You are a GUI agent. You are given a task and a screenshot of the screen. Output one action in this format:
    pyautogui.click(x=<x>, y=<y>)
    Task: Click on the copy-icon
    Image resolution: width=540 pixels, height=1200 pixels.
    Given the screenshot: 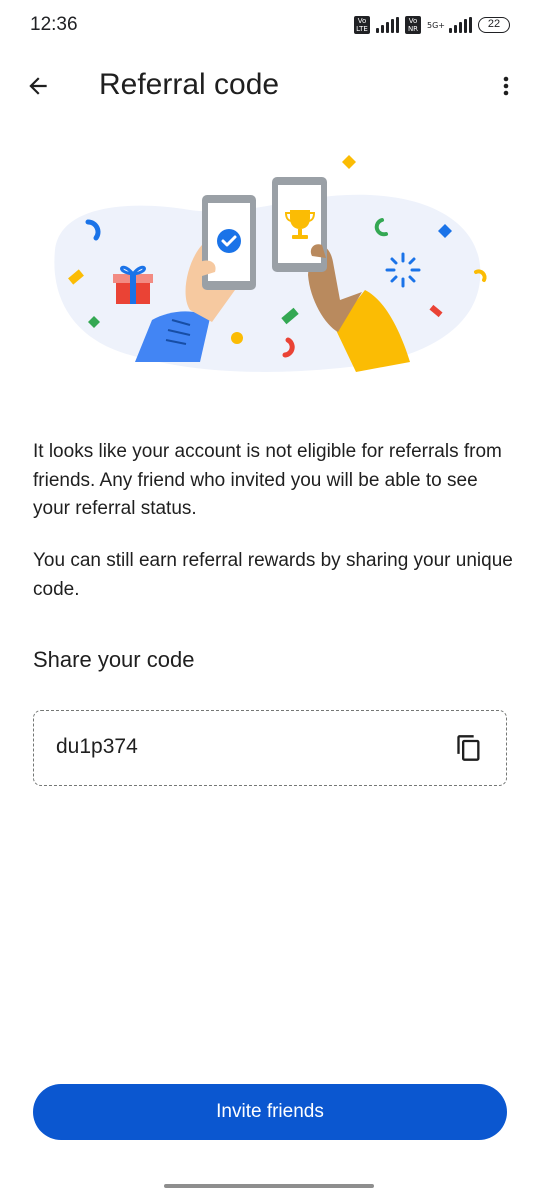 What is the action you would take?
    pyautogui.click(x=468, y=748)
    